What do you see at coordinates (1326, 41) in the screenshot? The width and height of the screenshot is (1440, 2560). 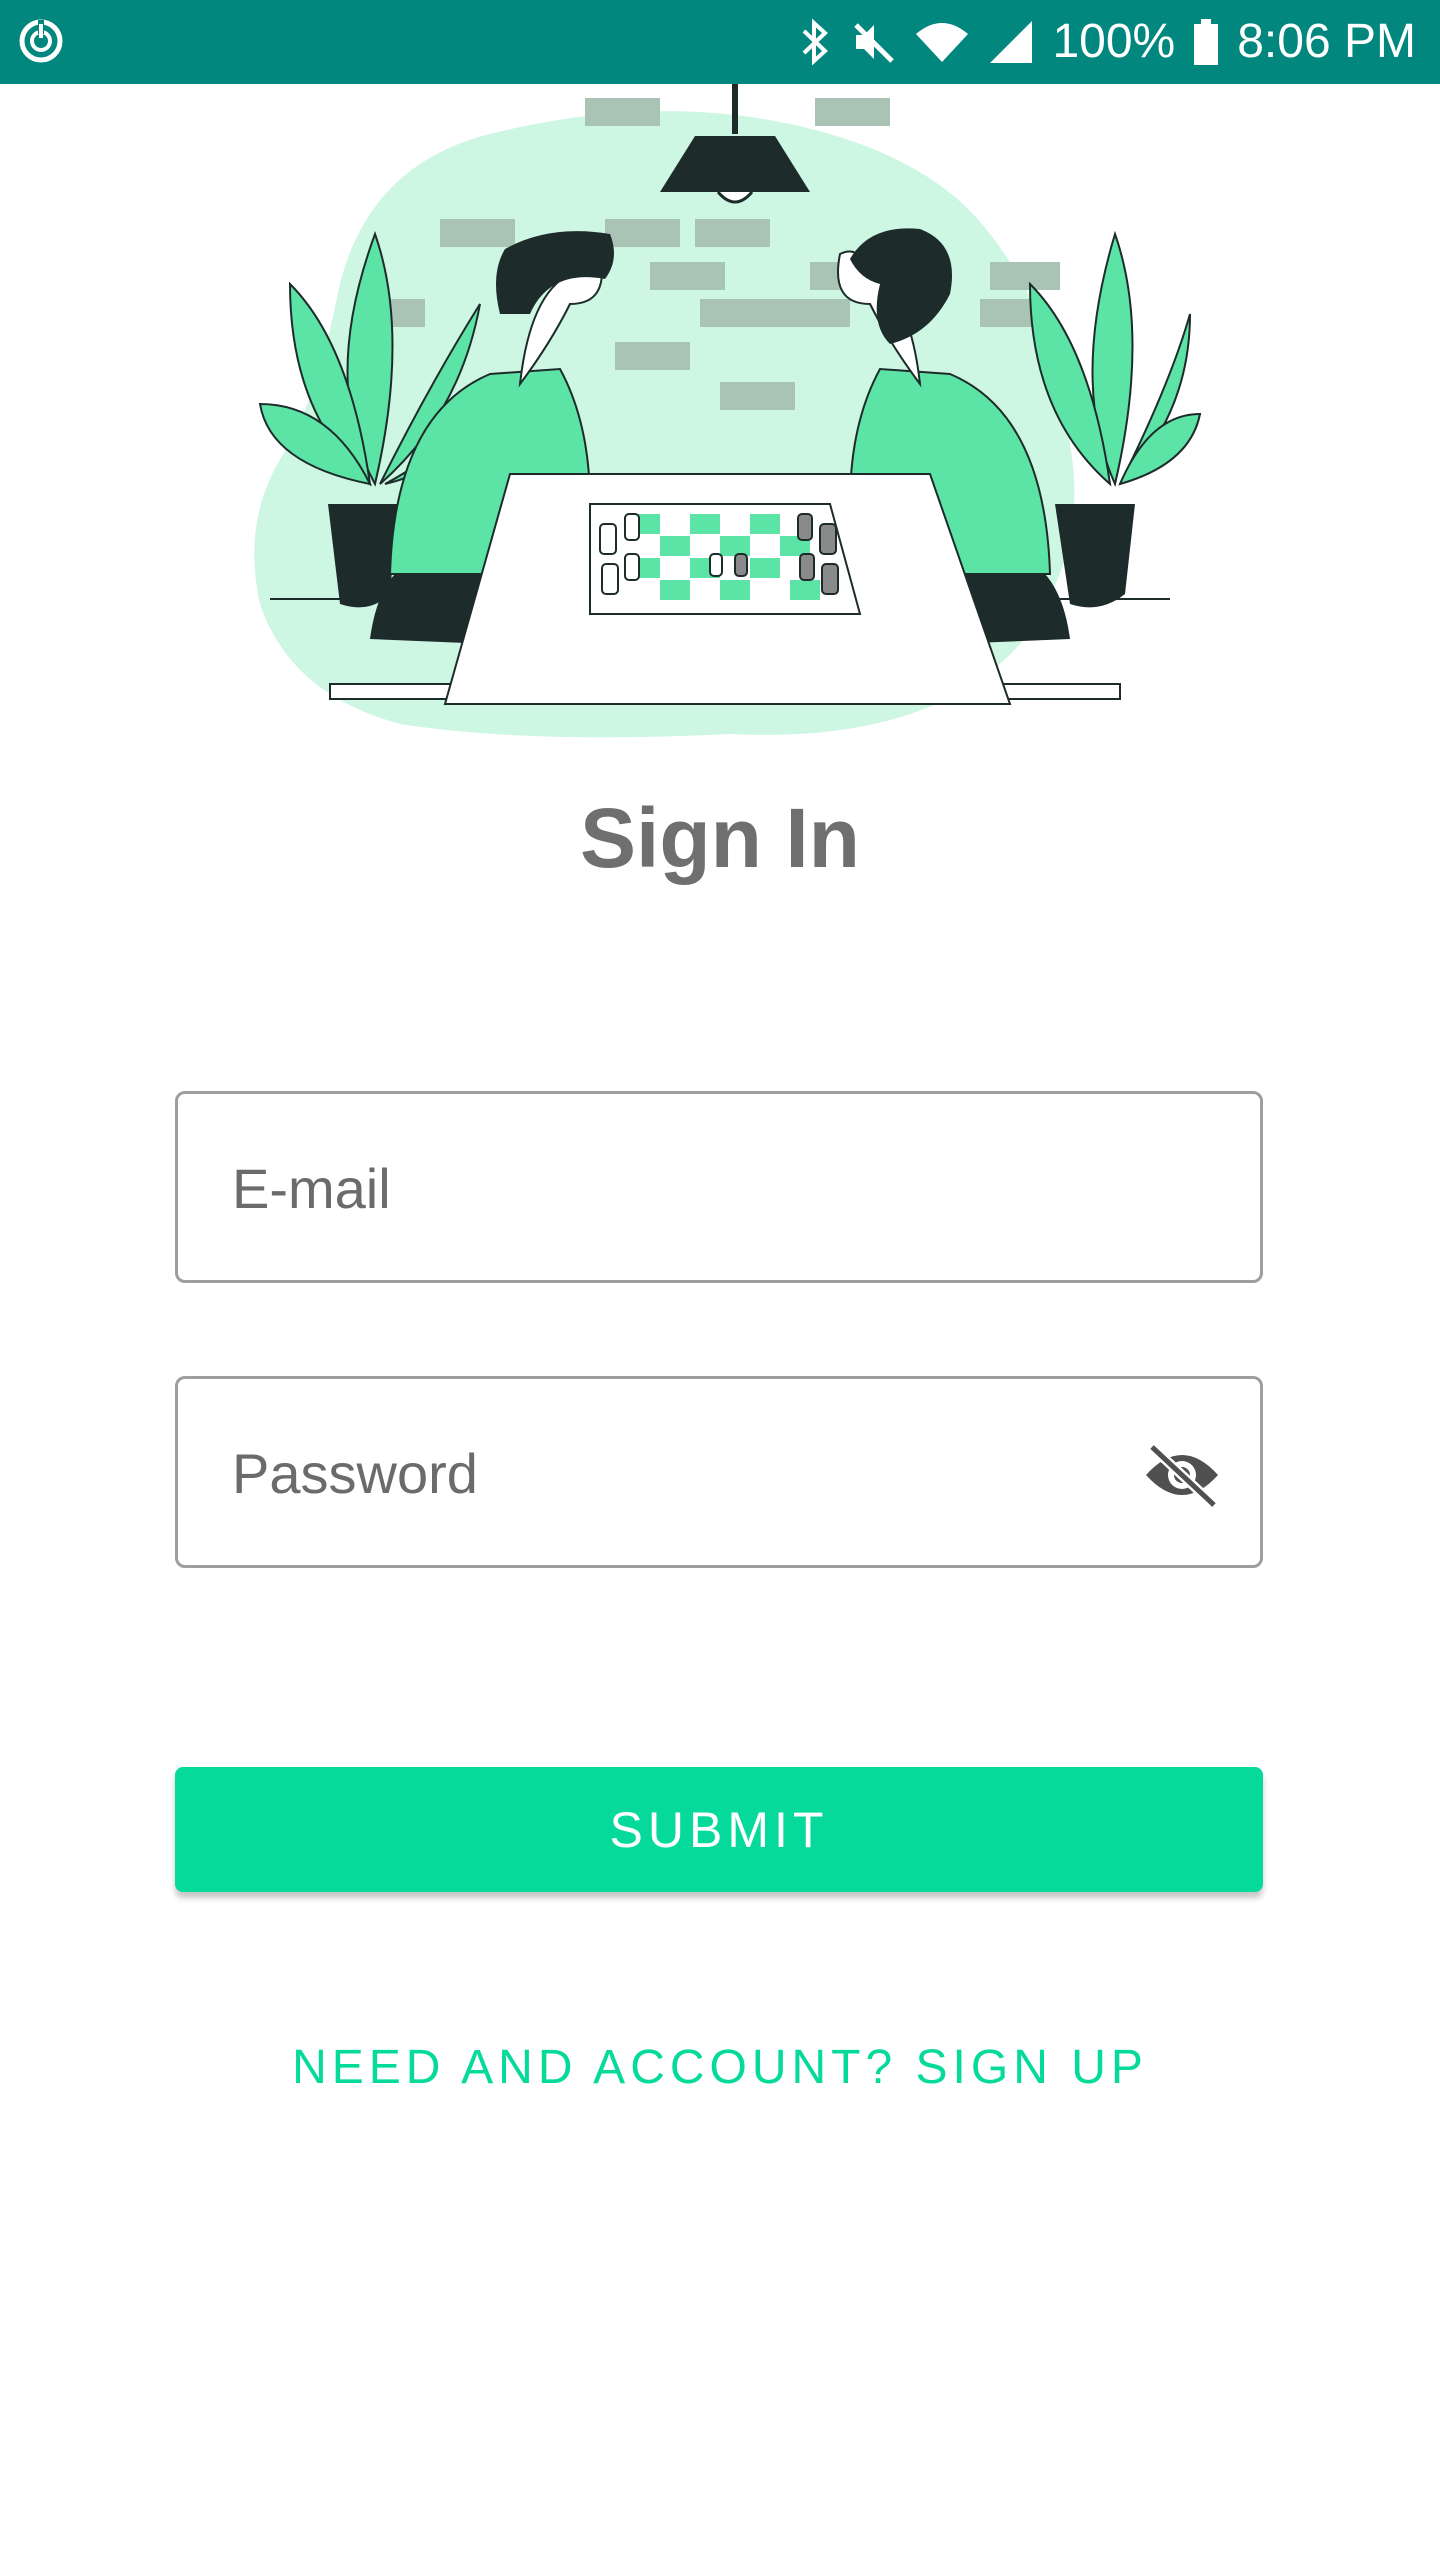 I see `clock: 8:06 PM` at bounding box center [1326, 41].